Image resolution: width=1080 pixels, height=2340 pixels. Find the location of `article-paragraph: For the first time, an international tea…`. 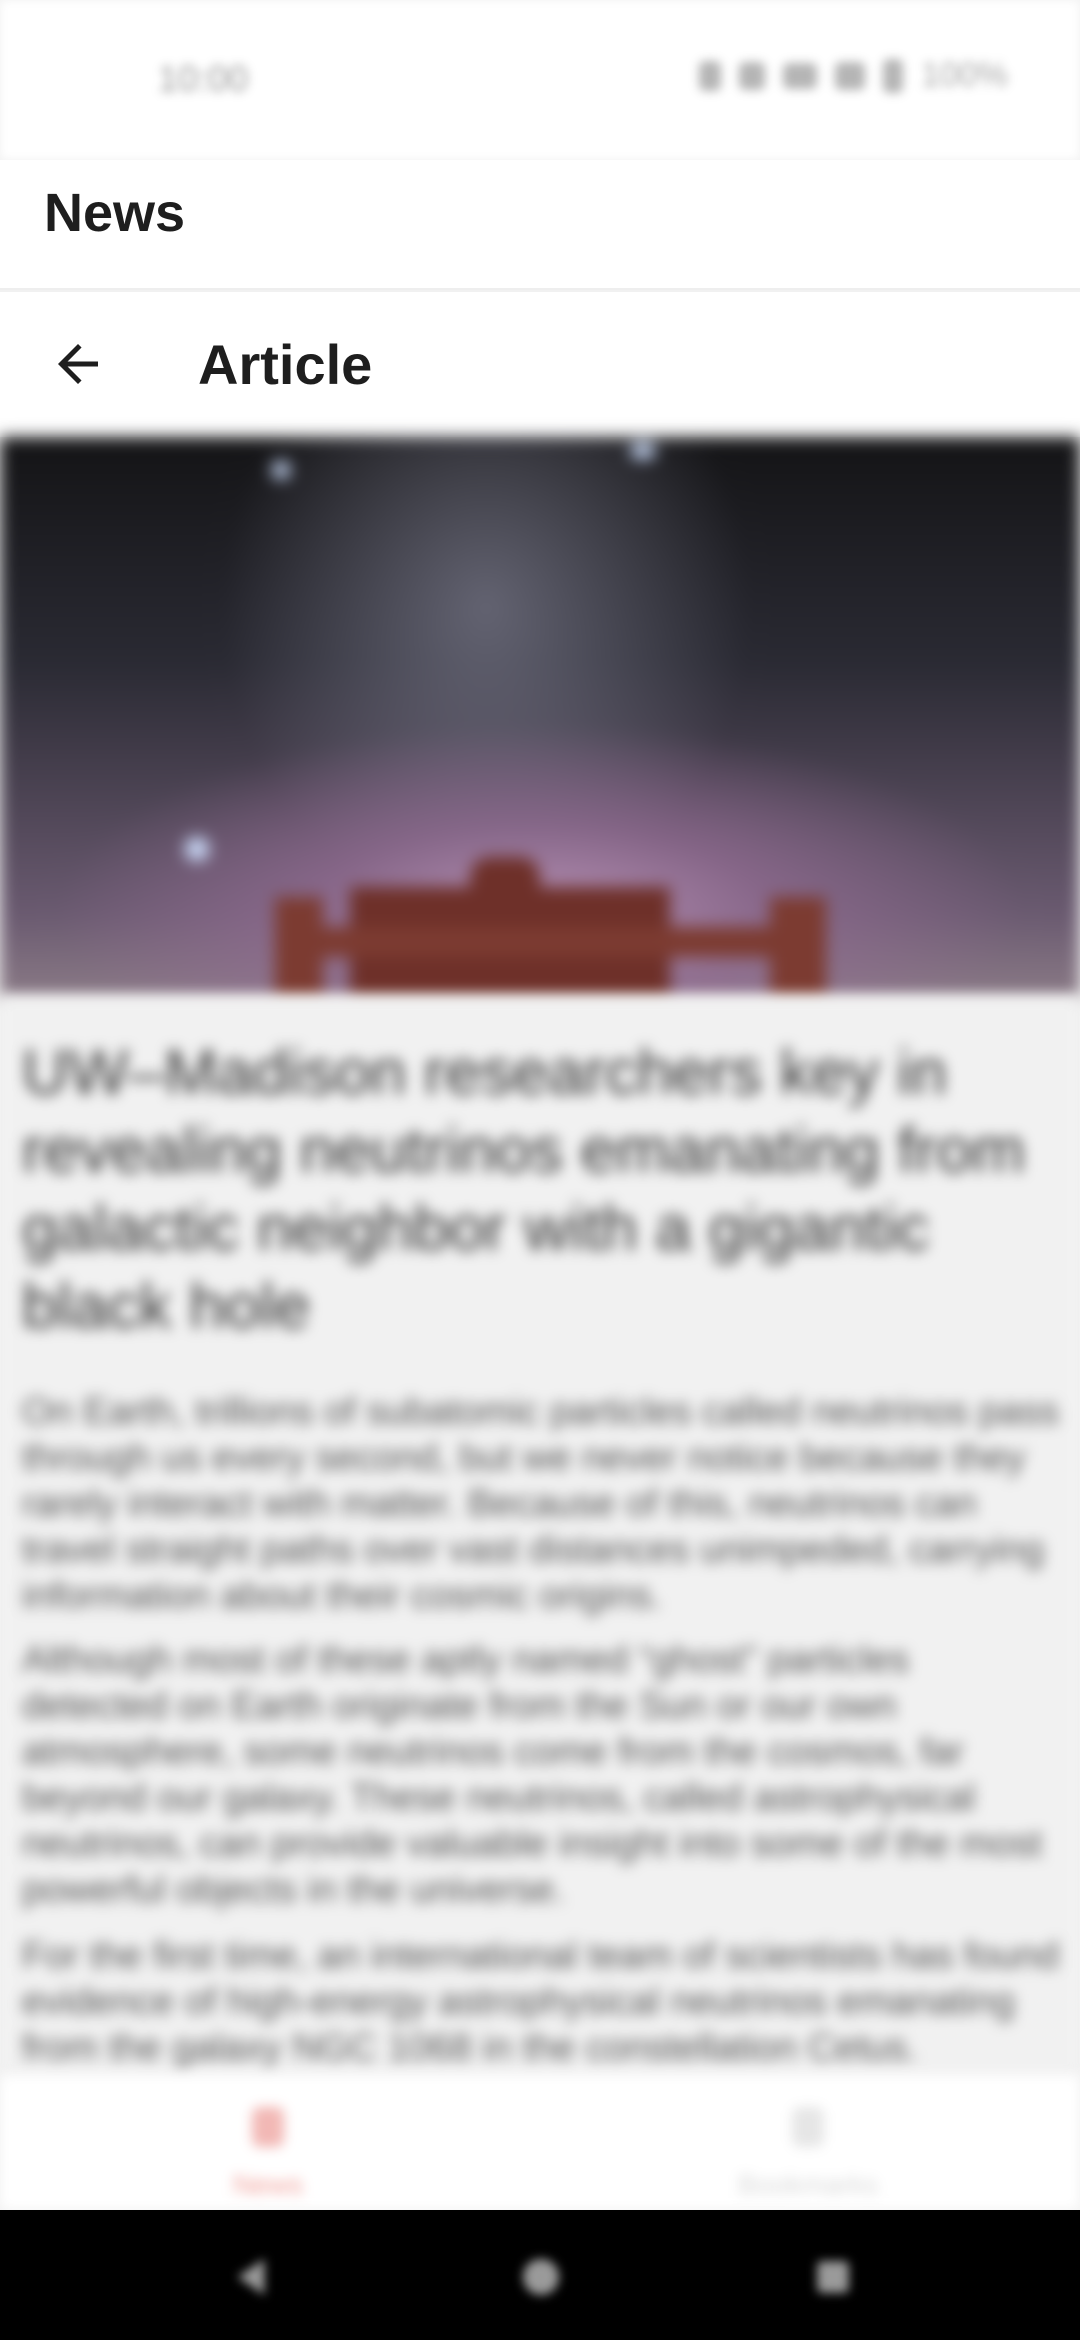

article-paragraph: For the first time, an international tea… is located at coordinates (541, 2002).